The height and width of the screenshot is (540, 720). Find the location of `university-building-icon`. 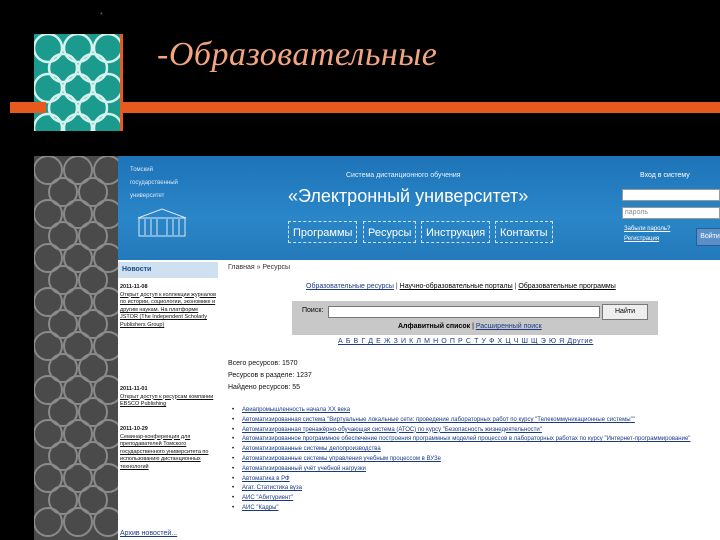

university-building-icon is located at coordinates (162, 222).